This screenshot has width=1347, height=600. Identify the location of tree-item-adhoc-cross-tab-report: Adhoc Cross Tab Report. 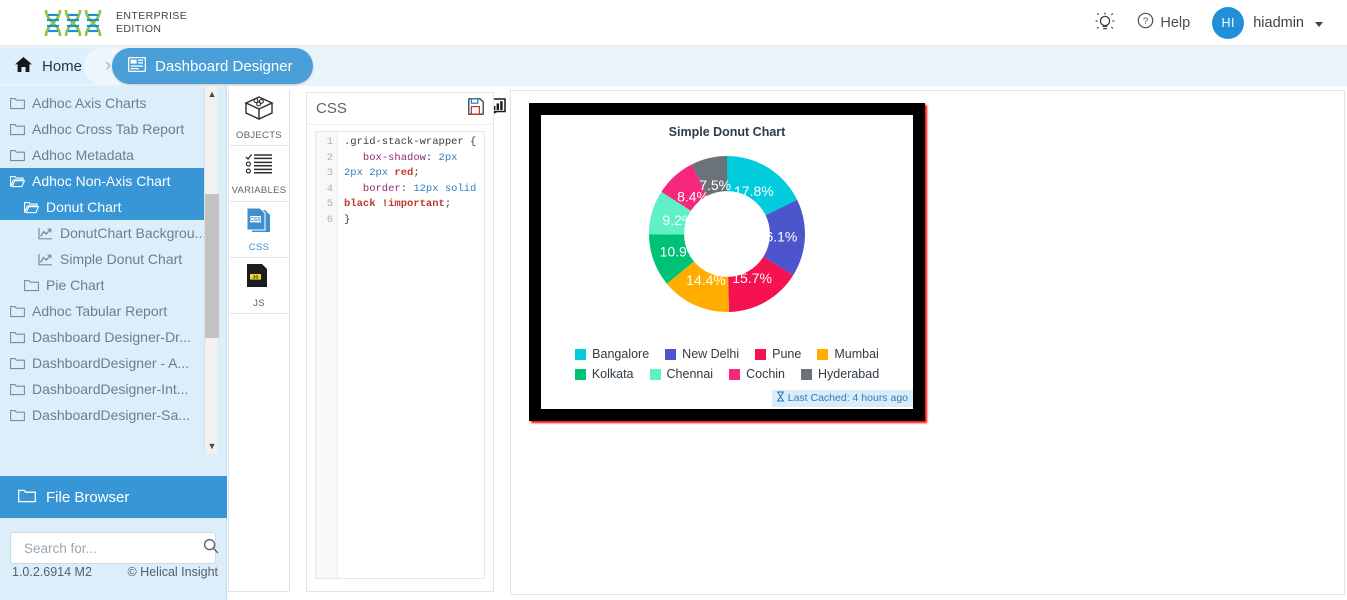
(104, 129).